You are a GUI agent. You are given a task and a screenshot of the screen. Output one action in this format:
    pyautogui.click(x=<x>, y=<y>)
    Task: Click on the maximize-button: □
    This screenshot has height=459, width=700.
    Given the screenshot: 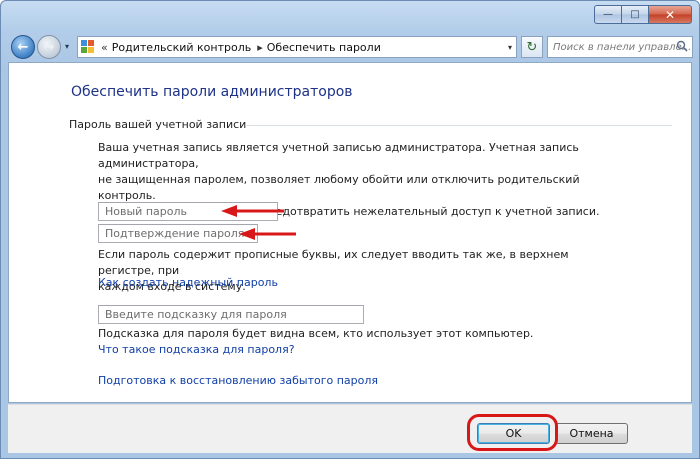 What is the action you would take?
    pyautogui.click(x=635, y=14)
    